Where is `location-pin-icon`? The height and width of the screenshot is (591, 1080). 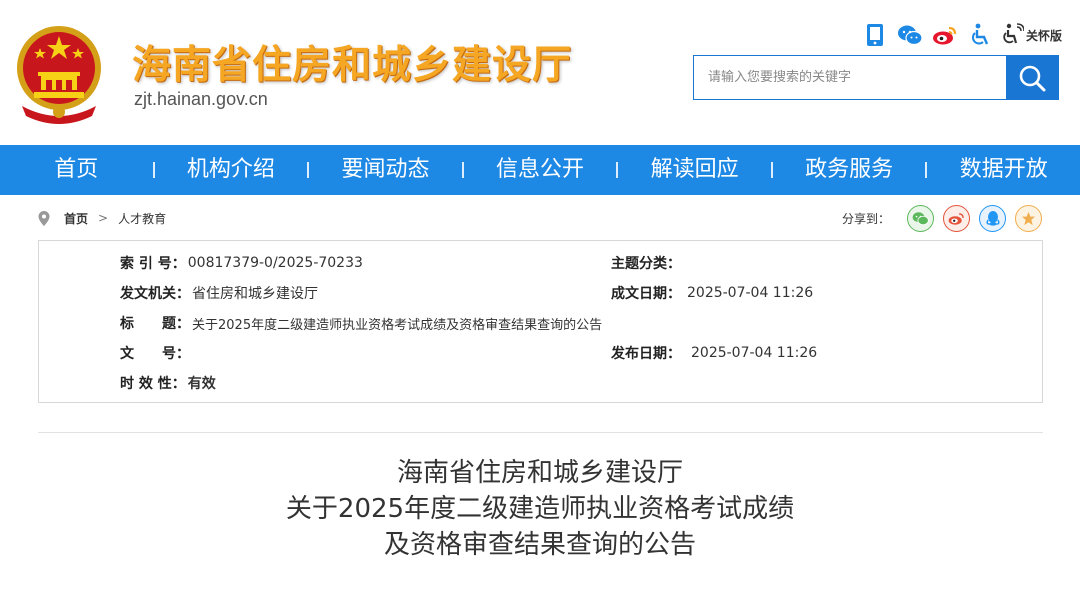
location-pin-icon is located at coordinates (44, 218).